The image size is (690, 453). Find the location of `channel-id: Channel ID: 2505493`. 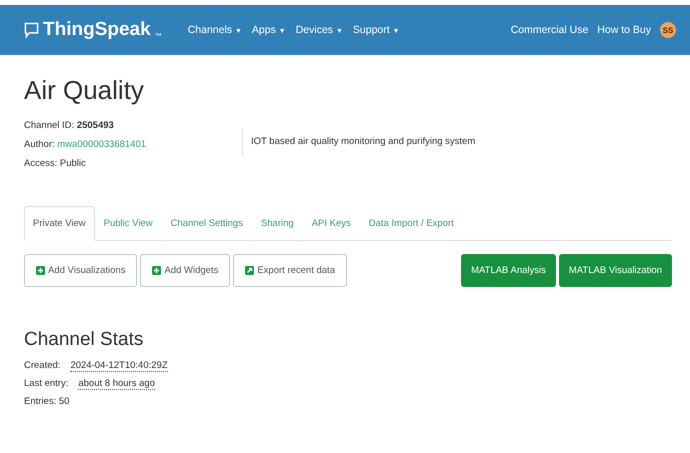

channel-id: Channel ID: 2505493 is located at coordinates (69, 126).